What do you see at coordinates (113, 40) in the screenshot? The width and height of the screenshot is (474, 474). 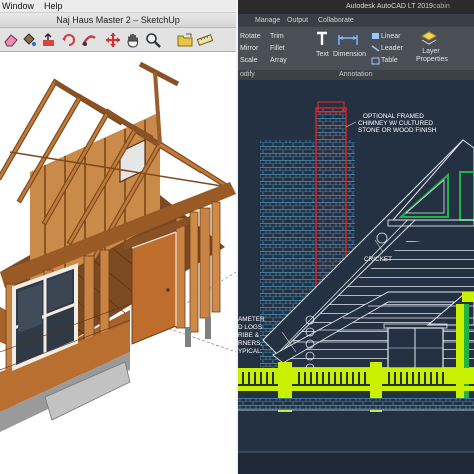 I see `move-icon` at bounding box center [113, 40].